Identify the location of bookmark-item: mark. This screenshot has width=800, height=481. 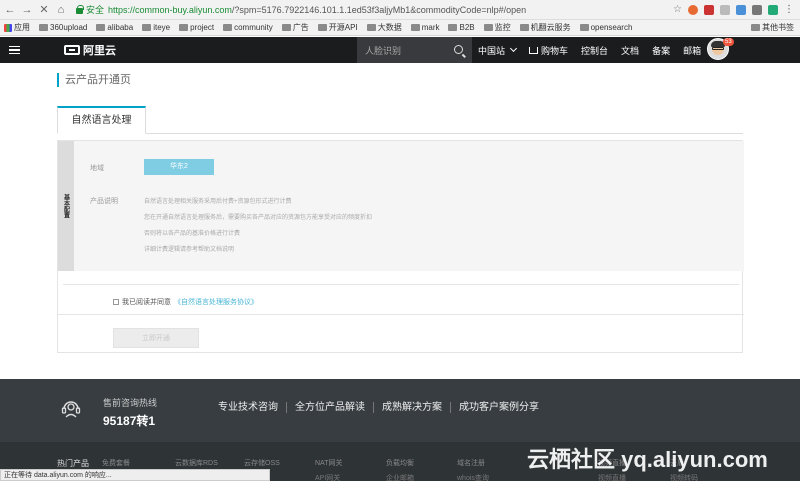
(425, 27).